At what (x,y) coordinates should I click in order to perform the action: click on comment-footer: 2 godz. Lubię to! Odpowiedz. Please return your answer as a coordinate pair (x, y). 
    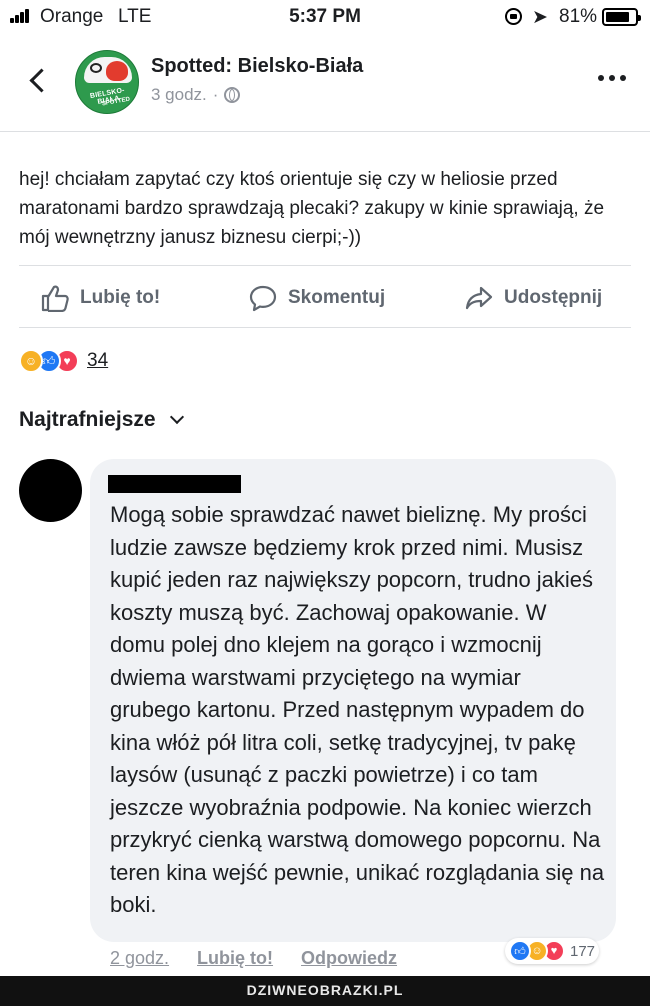
    Looking at the image, I should click on (267, 958).